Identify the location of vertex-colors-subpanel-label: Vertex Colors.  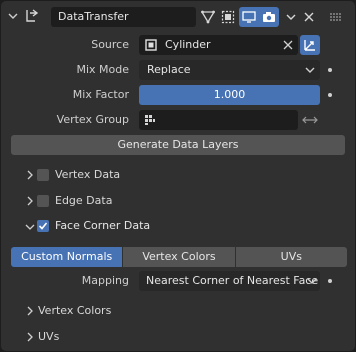
(74, 311).